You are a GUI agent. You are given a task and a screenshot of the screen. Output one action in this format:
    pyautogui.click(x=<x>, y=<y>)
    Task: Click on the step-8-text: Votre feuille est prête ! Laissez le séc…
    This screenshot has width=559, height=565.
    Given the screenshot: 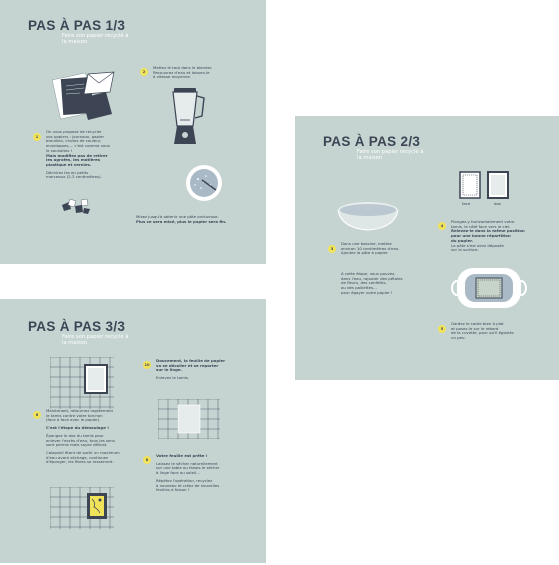 What is the action you would take?
    pyautogui.click(x=188, y=473)
    